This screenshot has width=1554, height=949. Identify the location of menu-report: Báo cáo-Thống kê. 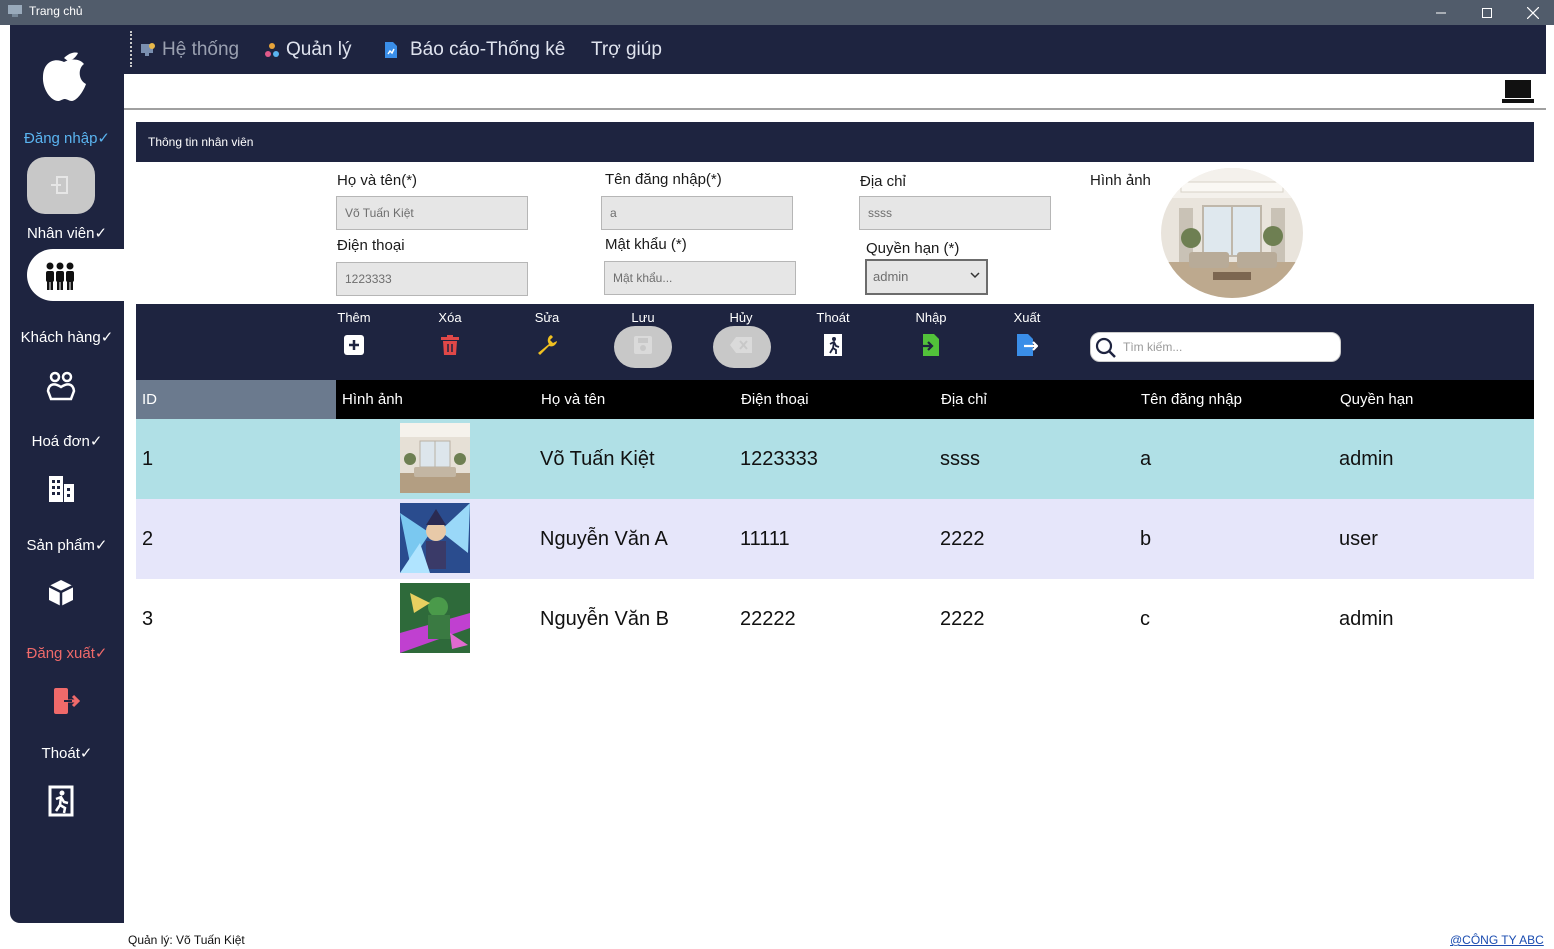
(473, 50).